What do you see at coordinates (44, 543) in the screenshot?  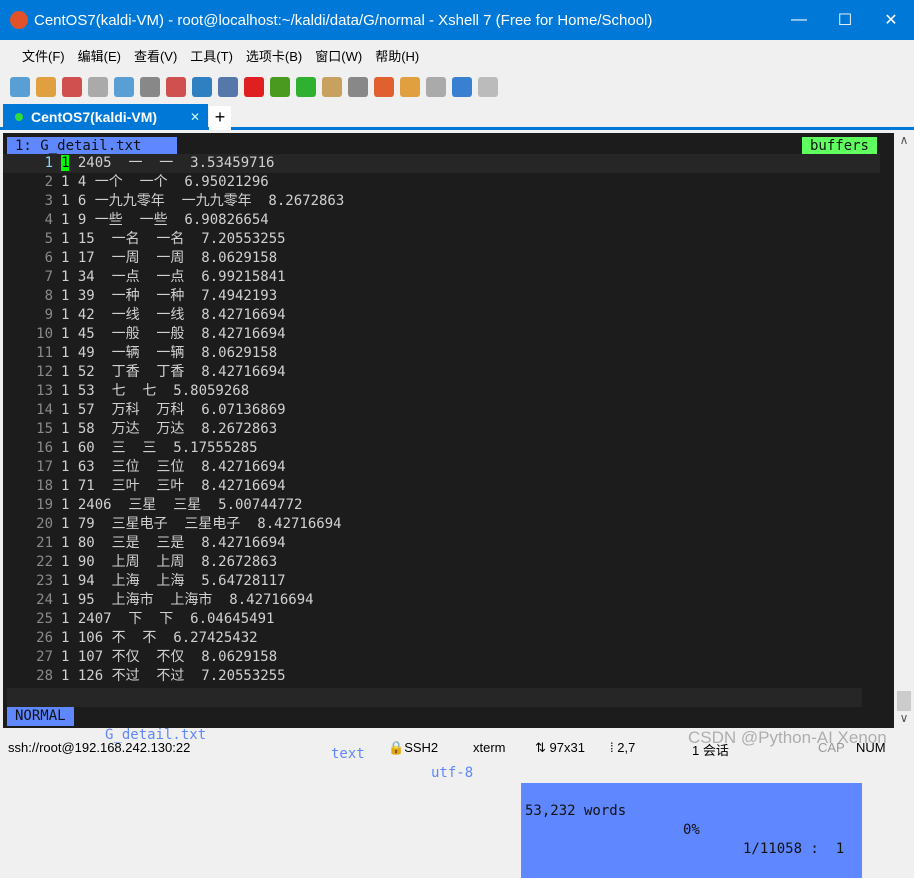 I see `line-number: 21` at bounding box center [44, 543].